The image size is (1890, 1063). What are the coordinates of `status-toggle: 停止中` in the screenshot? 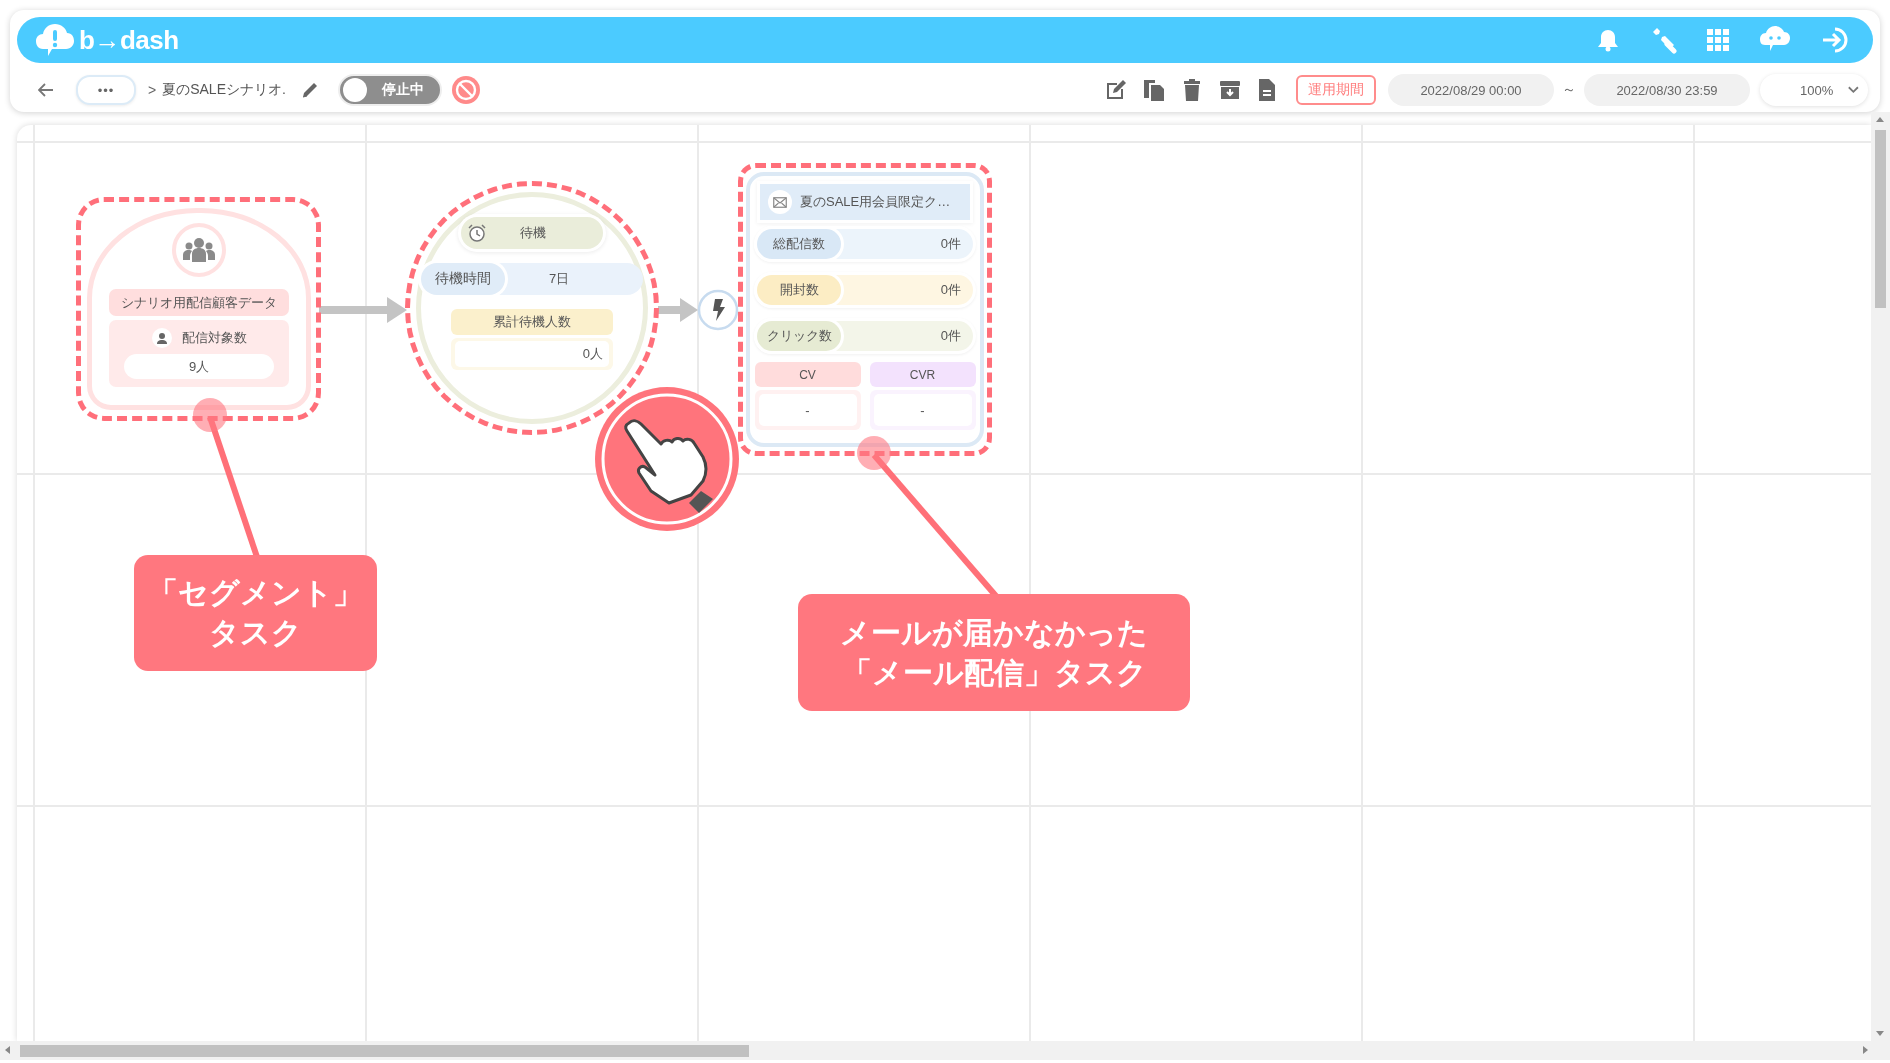 It's located at (389, 90).